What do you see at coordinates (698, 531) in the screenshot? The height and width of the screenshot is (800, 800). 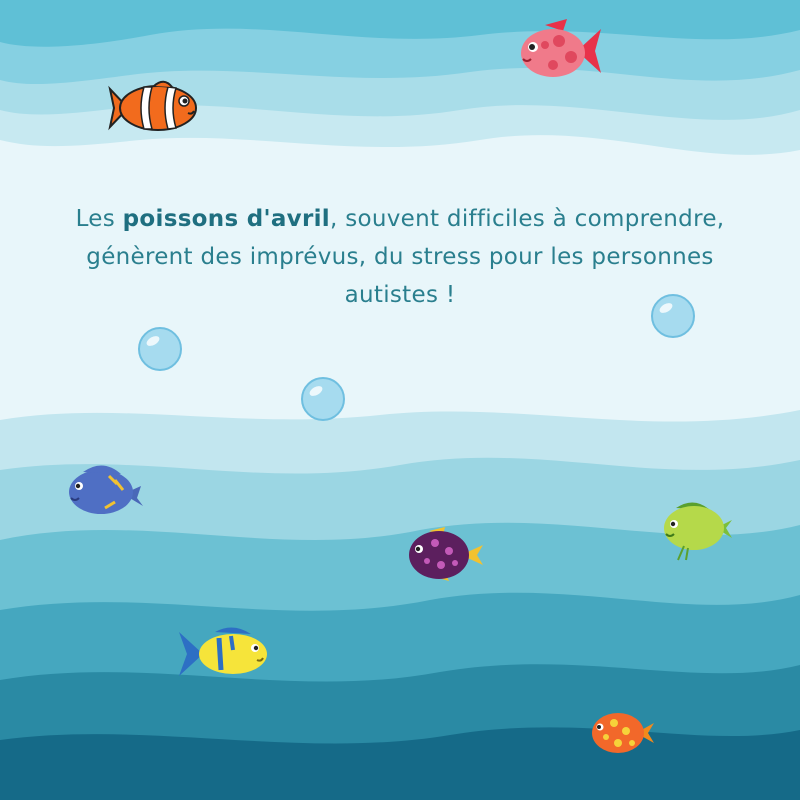 I see `green-fish-icon` at bounding box center [698, 531].